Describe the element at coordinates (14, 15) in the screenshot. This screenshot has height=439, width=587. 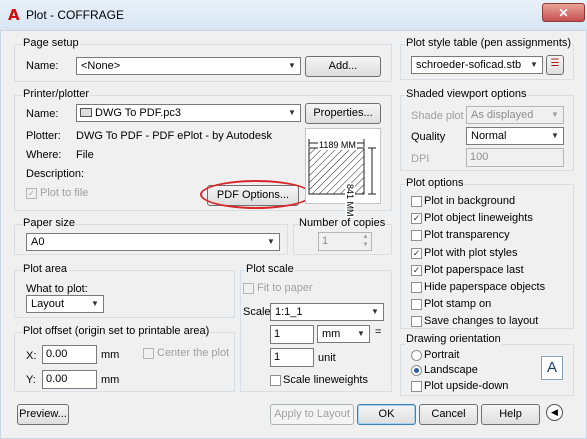
I see `autocad-logo-icon: A` at that location.